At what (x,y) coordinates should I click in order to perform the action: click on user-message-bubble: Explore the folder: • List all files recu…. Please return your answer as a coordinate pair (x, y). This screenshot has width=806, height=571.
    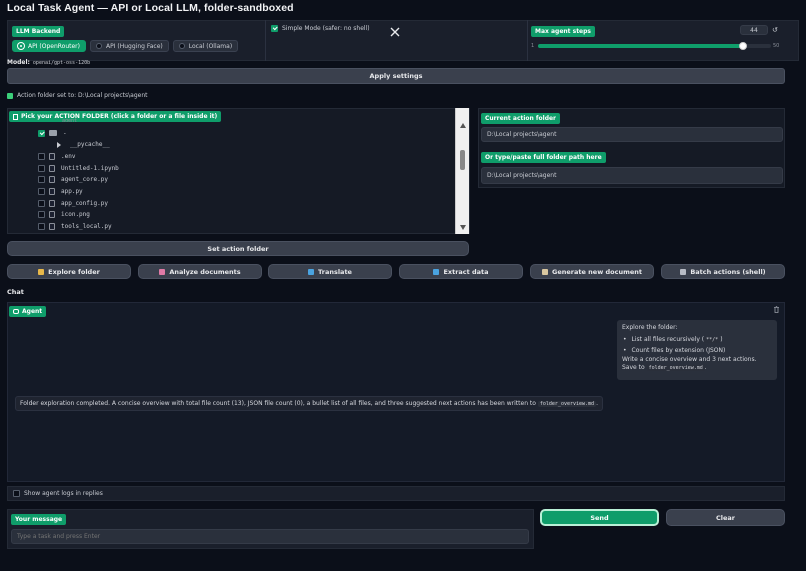
    Looking at the image, I should click on (697, 350).